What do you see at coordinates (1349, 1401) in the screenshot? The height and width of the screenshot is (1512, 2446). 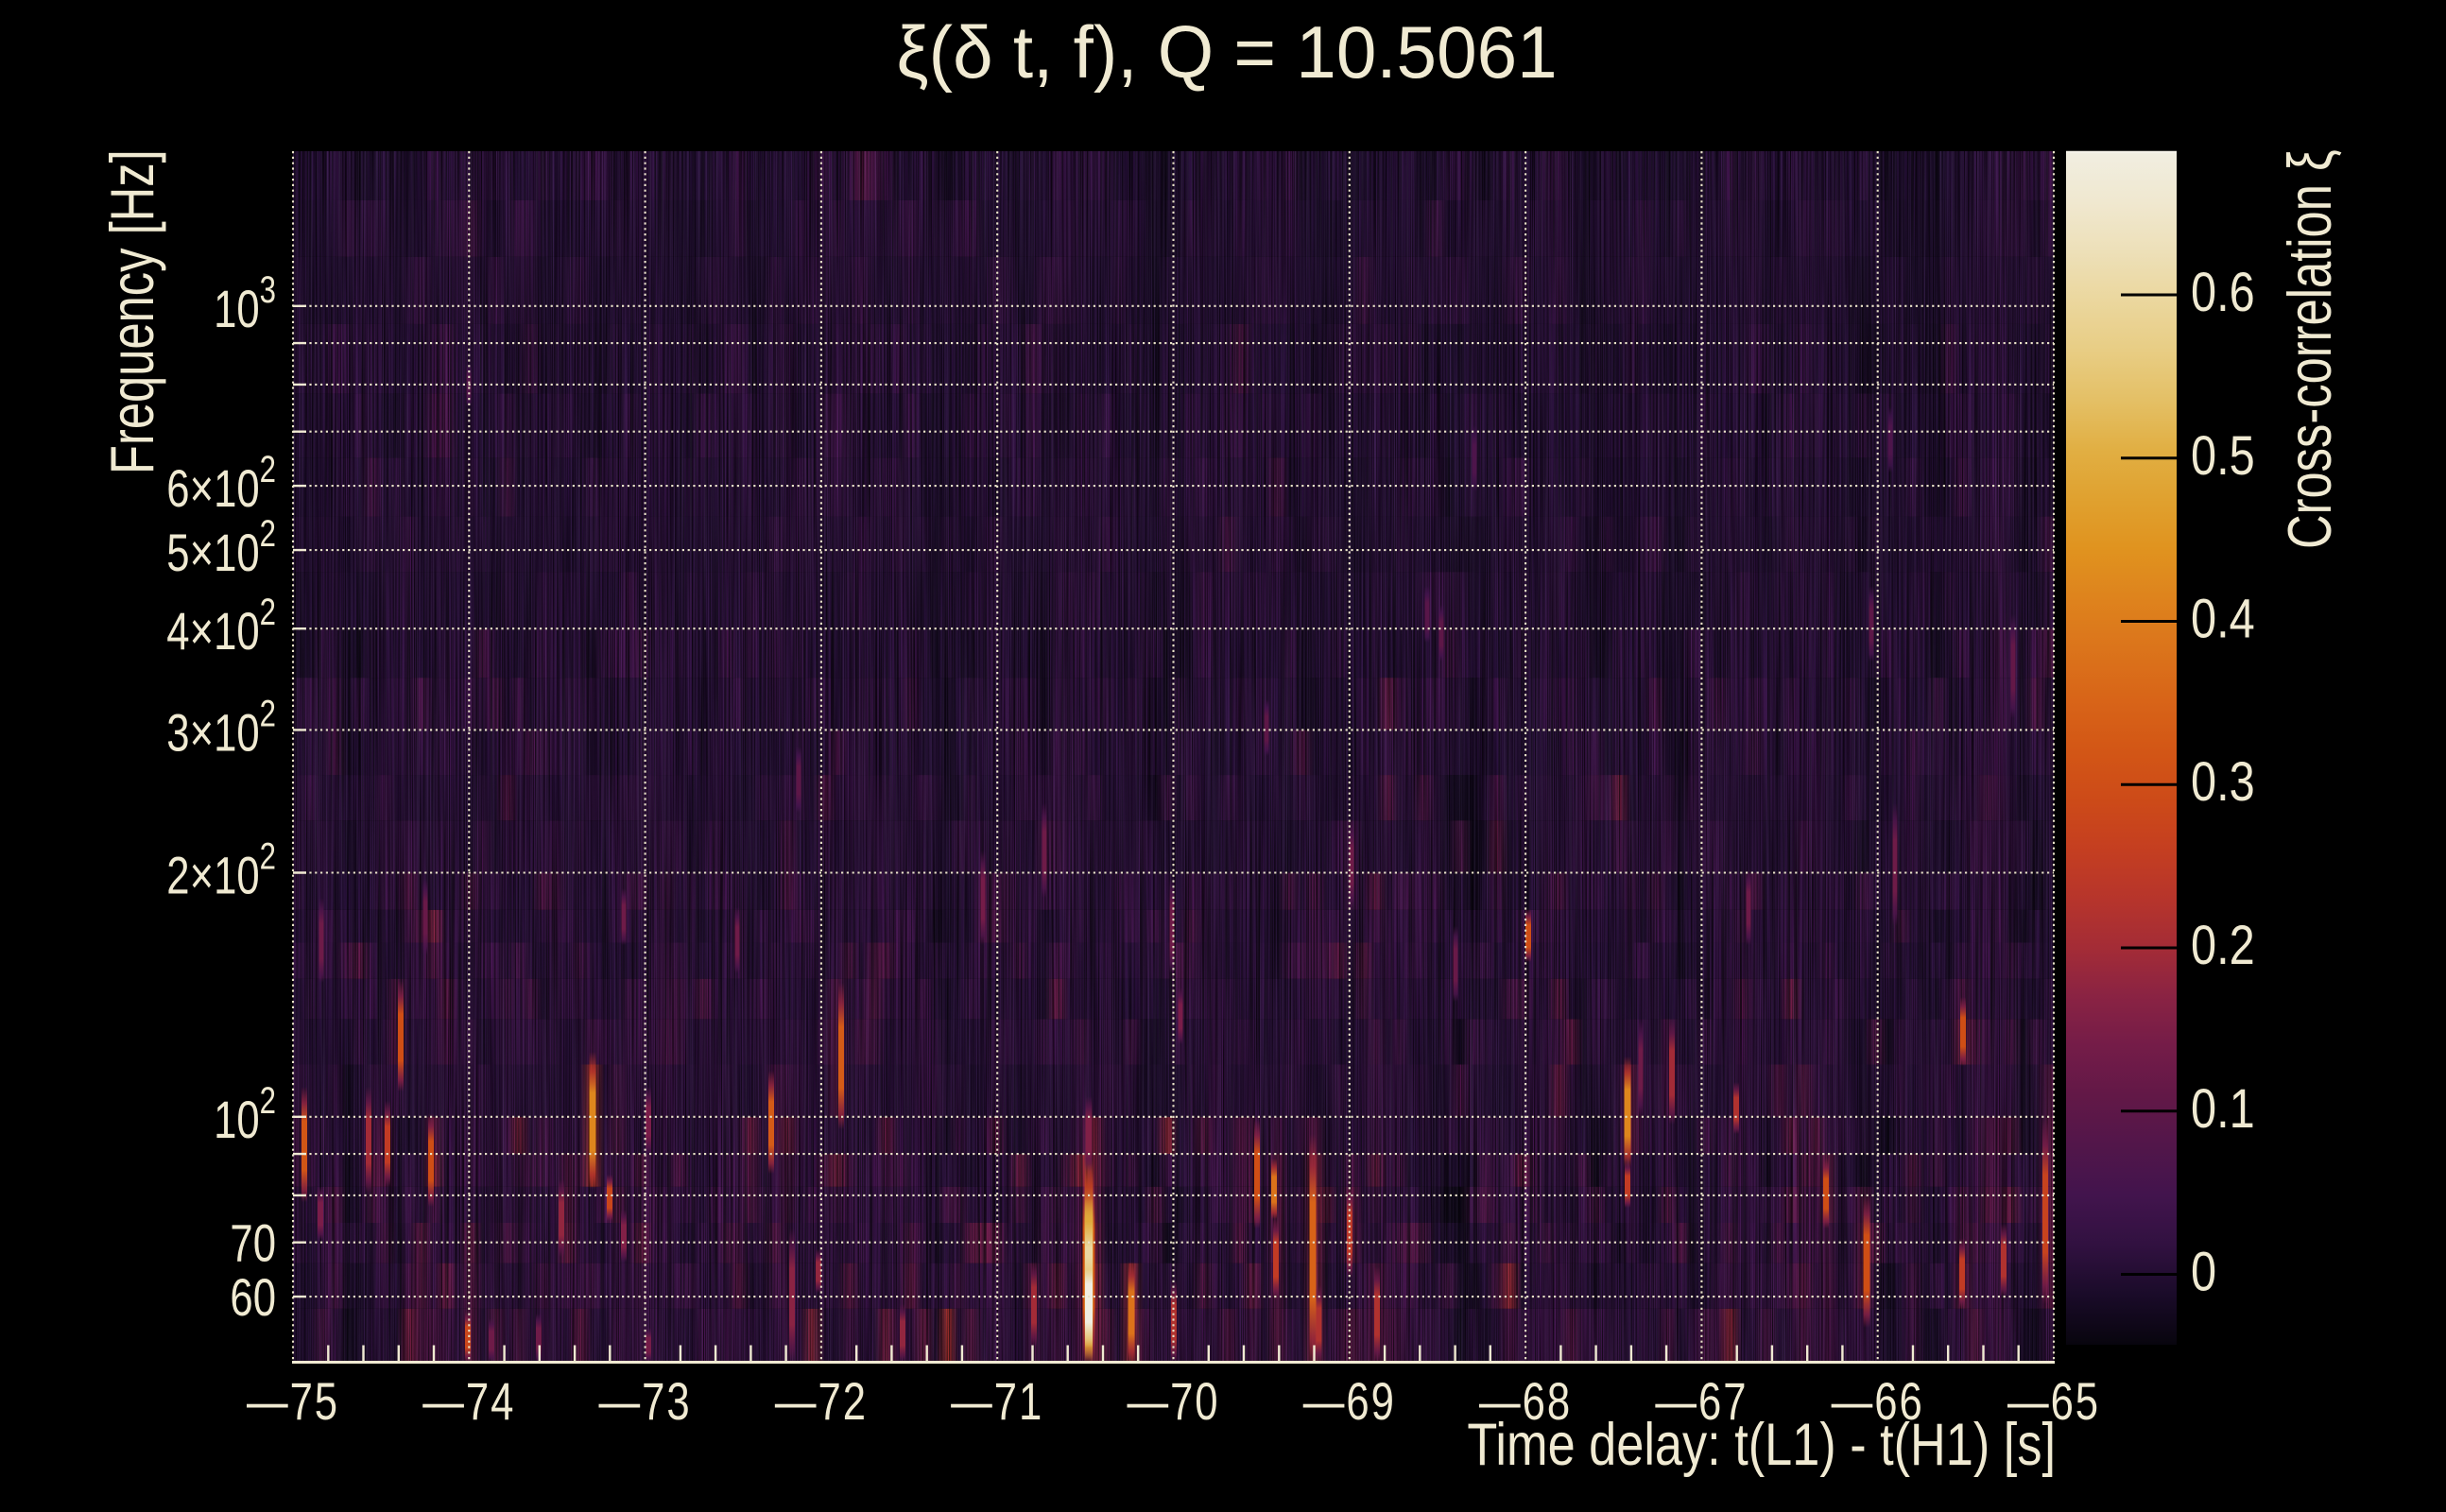 I see `svg-text: —69` at bounding box center [1349, 1401].